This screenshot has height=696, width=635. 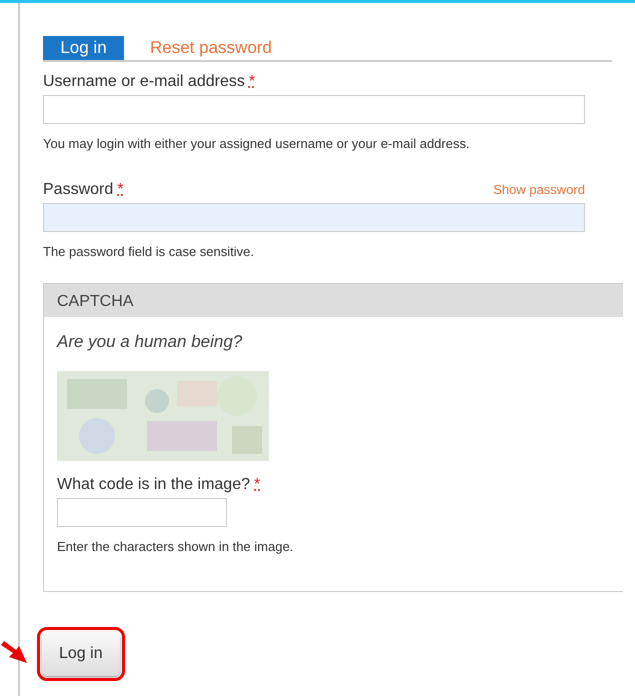 I want to click on captcha-question: Are you a human being?, so click(x=150, y=342).